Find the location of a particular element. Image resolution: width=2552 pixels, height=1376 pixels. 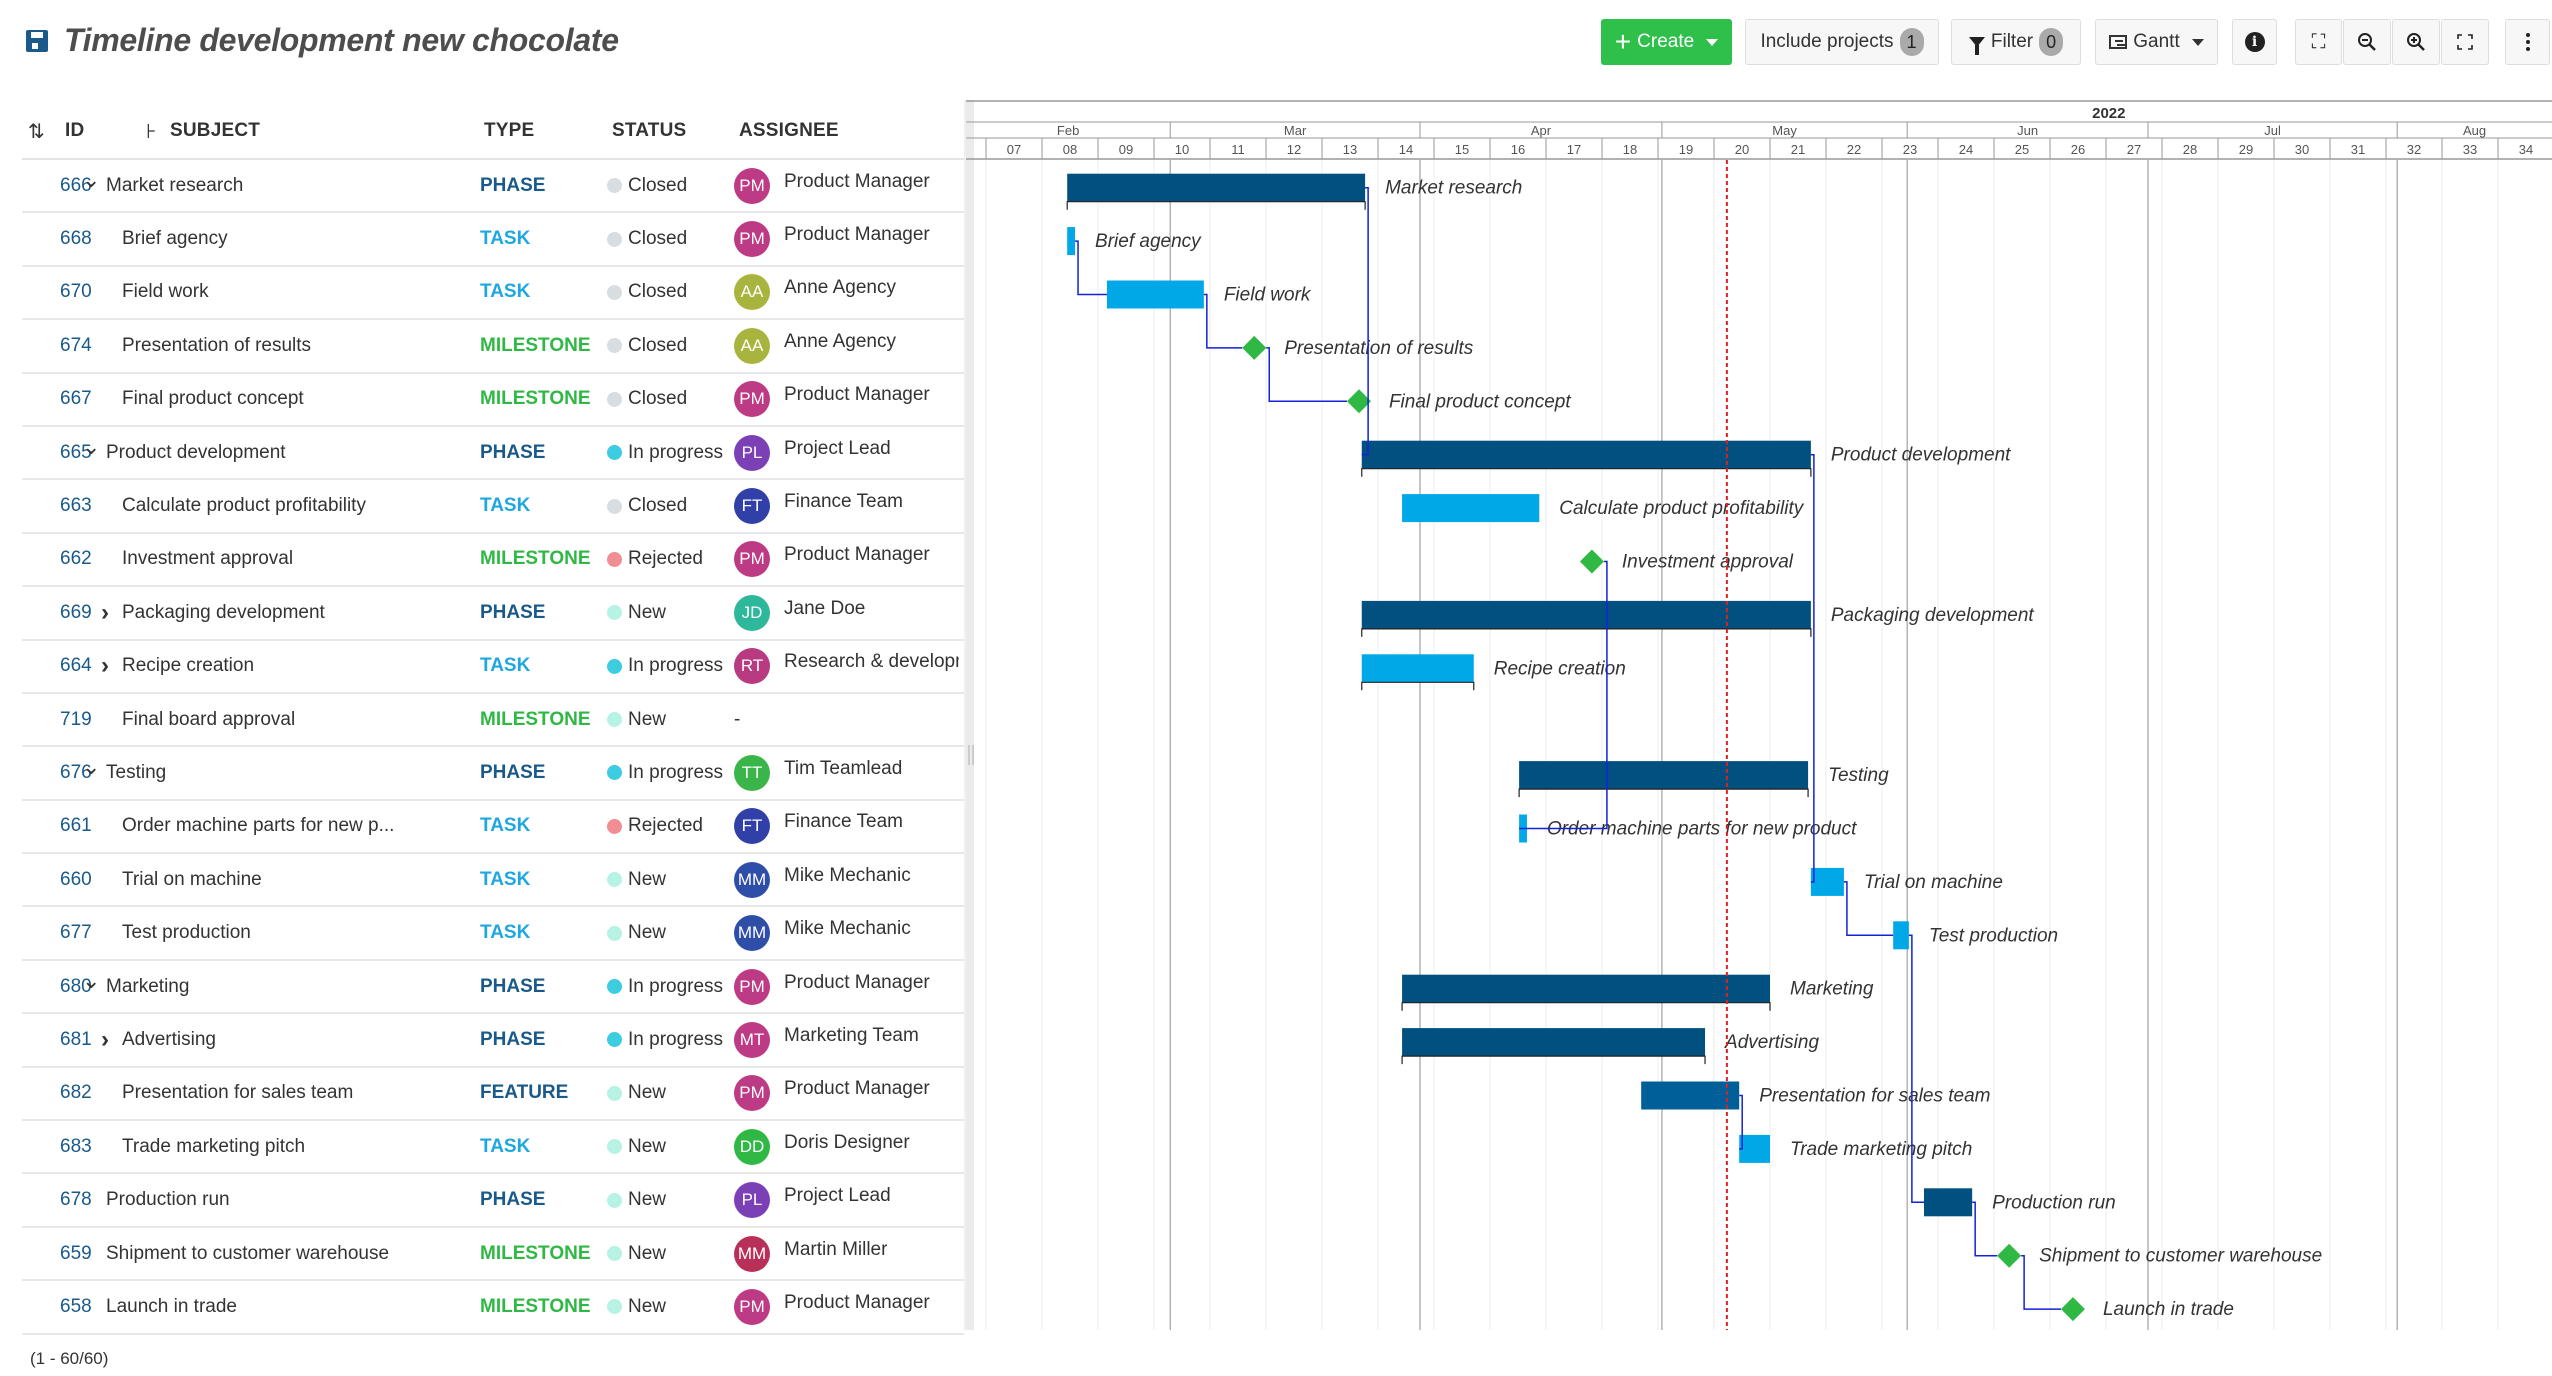

subject: Testing is located at coordinates (136, 773).